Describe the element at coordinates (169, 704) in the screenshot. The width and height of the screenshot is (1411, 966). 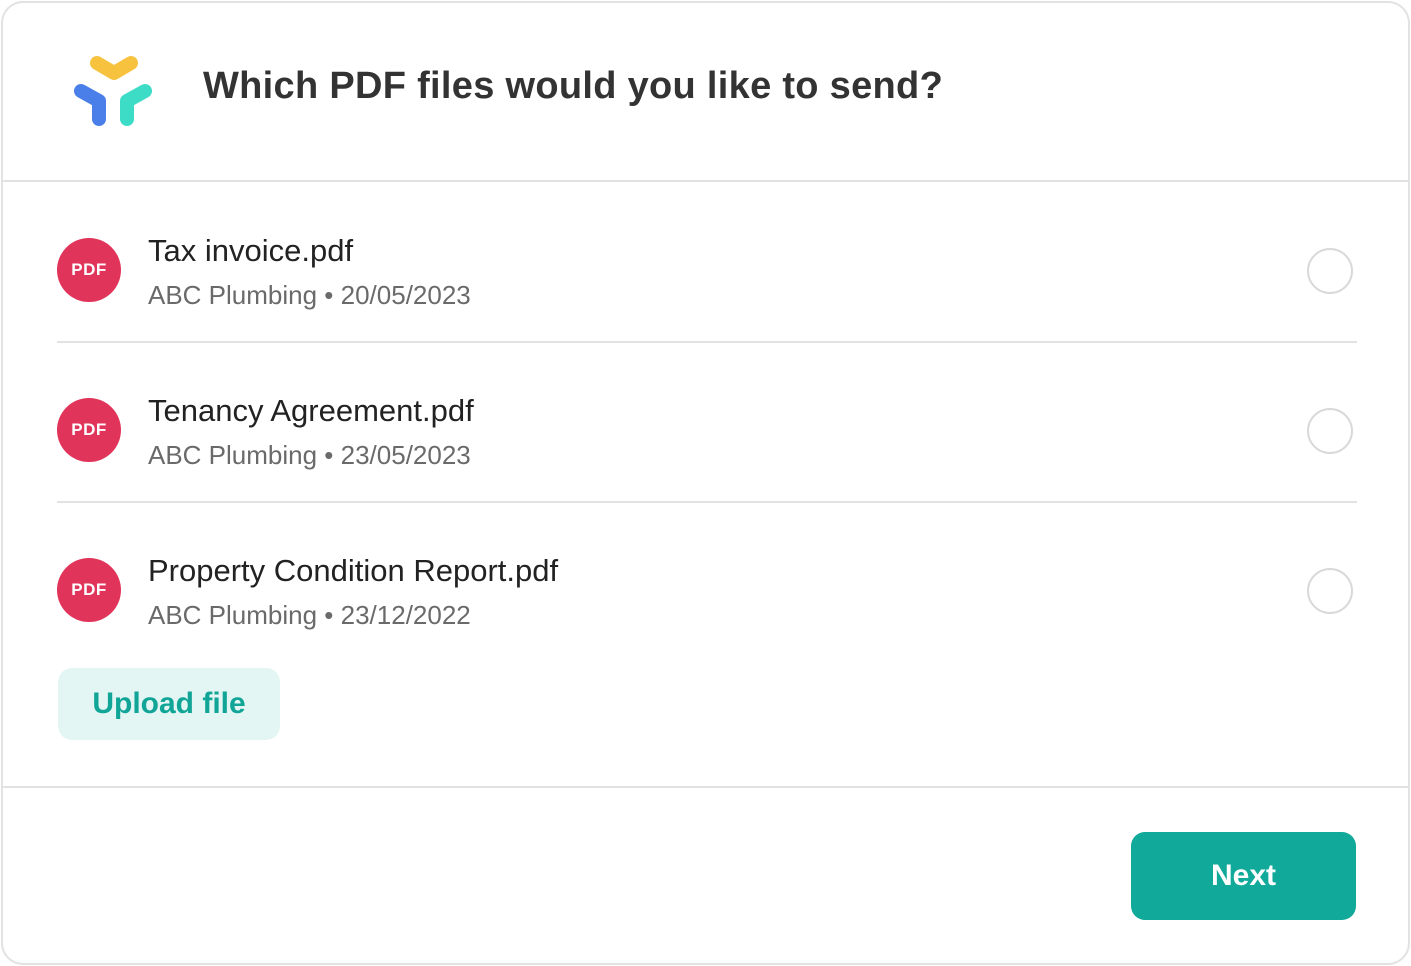
I see `upload-file-button: Upload file` at that location.